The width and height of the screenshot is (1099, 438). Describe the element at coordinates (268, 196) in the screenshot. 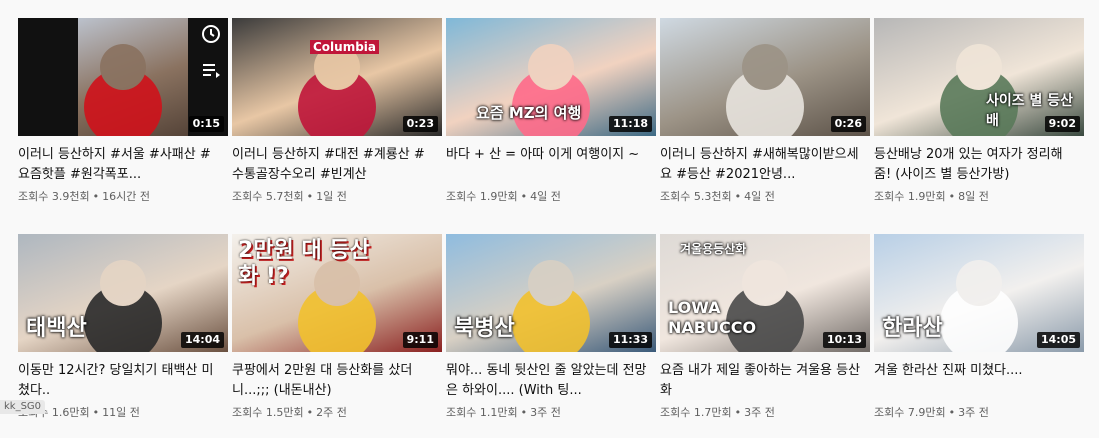

I see `view-count: 조회수 5.7천회` at that location.